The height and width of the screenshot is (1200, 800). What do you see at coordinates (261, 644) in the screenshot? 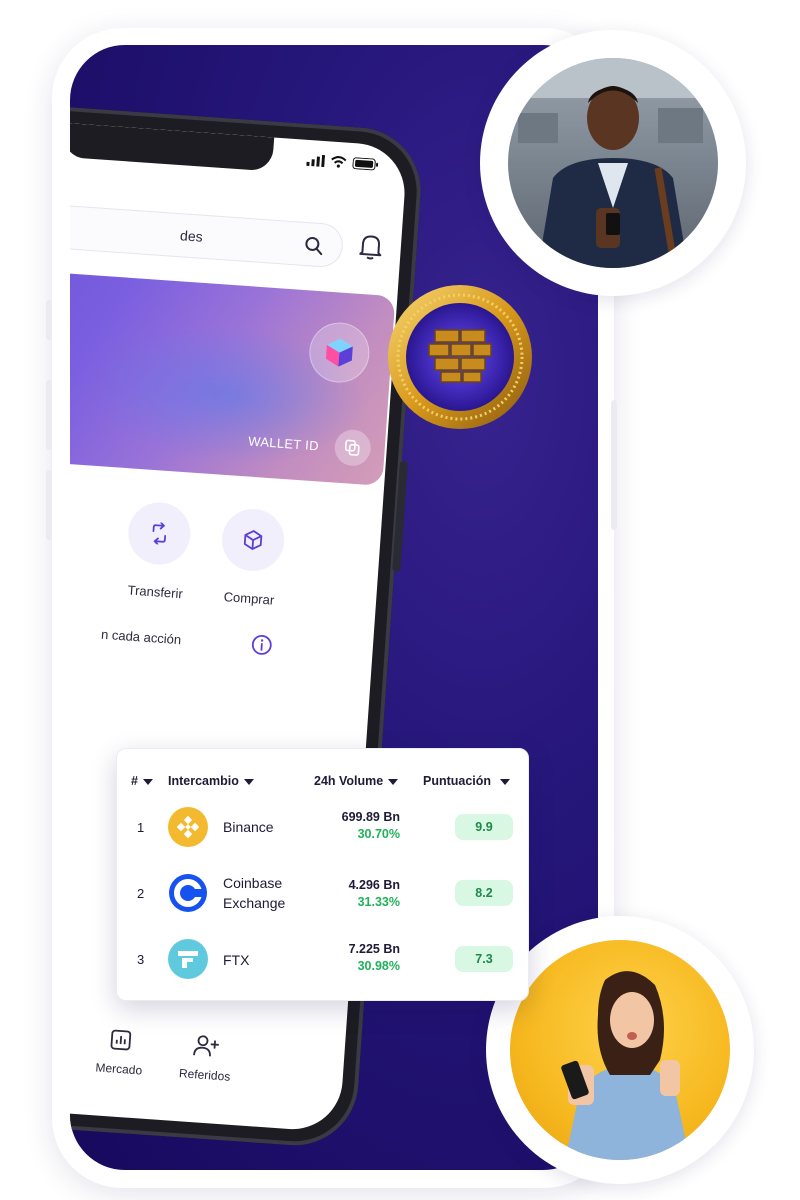
I see `info-icon` at bounding box center [261, 644].